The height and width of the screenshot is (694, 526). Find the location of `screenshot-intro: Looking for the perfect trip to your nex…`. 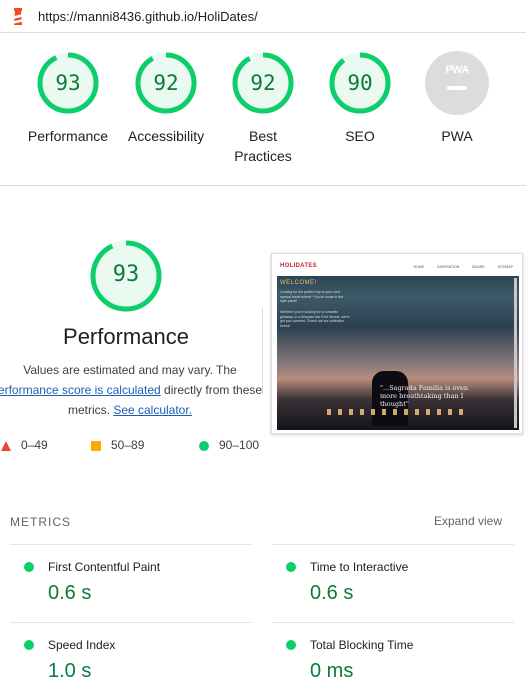

screenshot-intro: Looking for the perfect trip to your nex… is located at coordinates (312, 296).